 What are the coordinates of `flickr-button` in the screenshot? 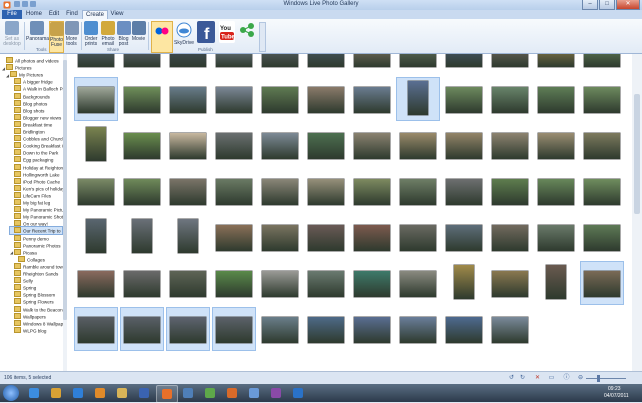 It's located at (162, 37).